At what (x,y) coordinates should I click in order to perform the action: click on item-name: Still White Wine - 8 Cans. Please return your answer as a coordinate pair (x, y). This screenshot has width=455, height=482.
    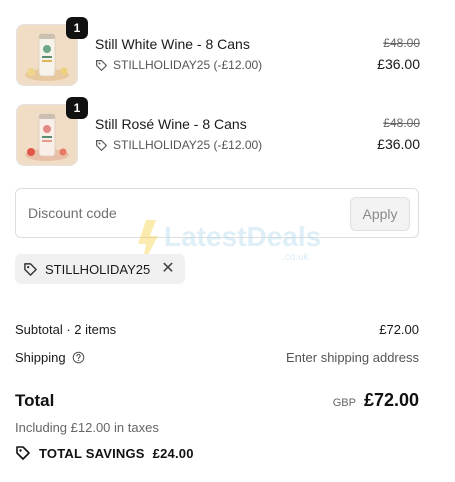
    Looking at the image, I should click on (172, 44).